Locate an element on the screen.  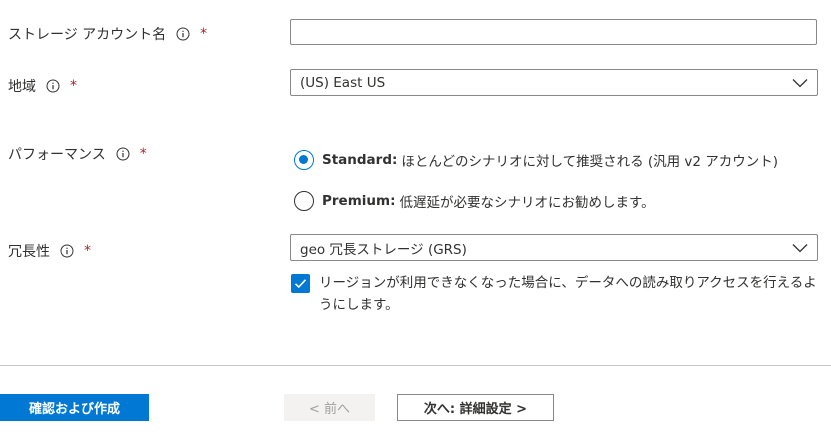
redundancy-label: 冗長性 is located at coordinates (29, 252).